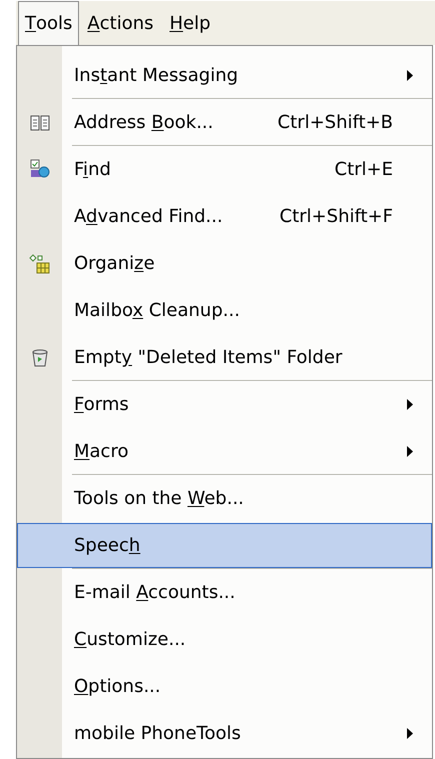  What do you see at coordinates (224, 76) in the screenshot?
I see `menu-item: Instant Messaging` at bounding box center [224, 76].